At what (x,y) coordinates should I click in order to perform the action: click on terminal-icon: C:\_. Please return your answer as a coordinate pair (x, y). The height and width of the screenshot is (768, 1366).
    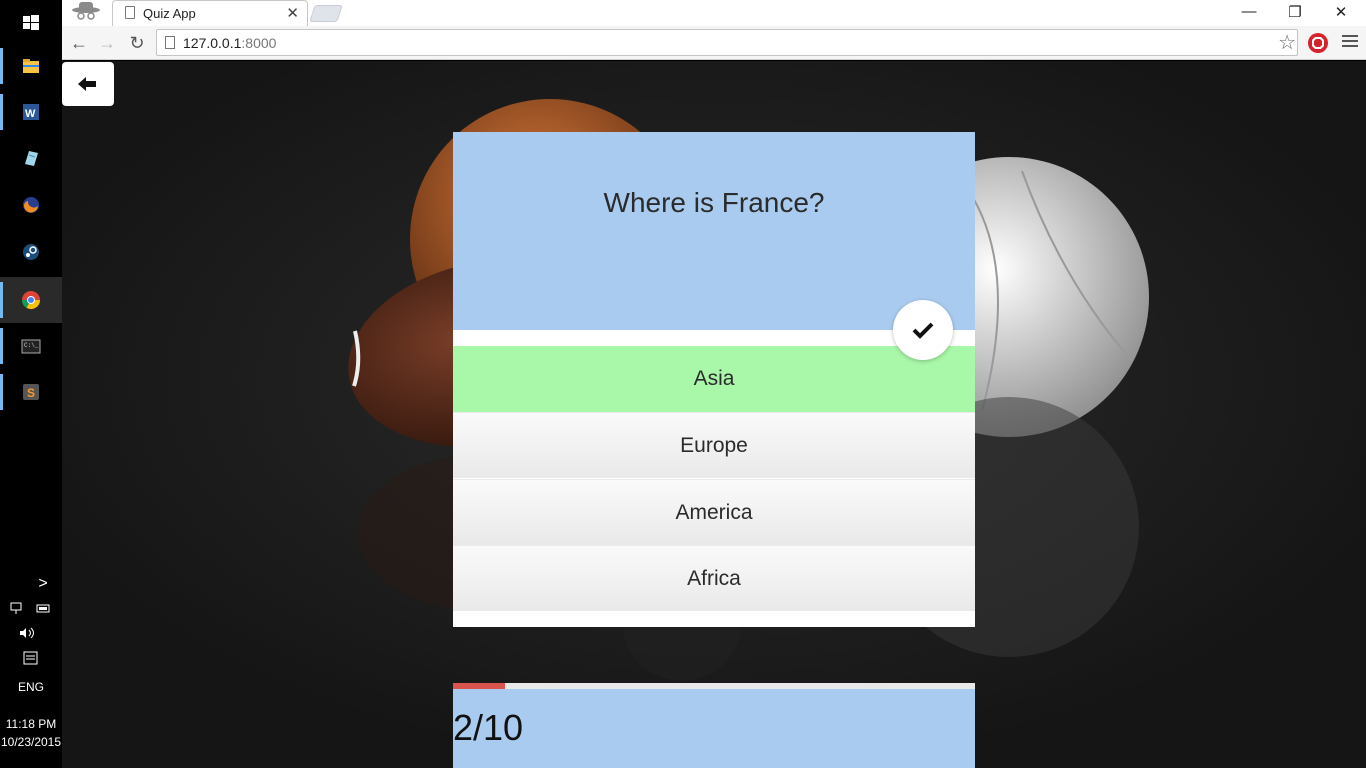
    Looking at the image, I should click on (31, 346).